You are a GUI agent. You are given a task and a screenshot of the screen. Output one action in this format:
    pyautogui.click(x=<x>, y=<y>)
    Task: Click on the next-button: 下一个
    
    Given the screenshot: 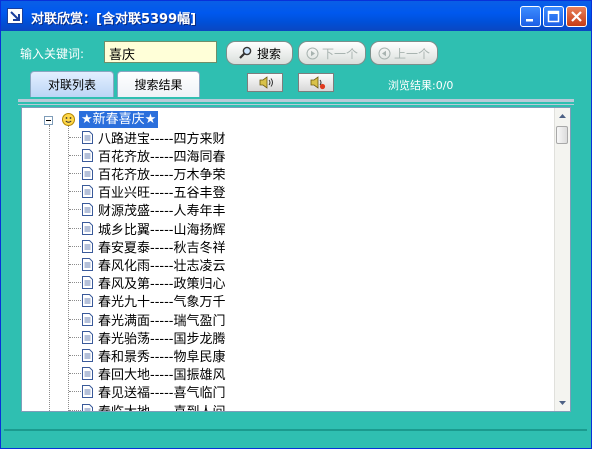 What is the action you would take?
    pyautogui.click(x=332, y=53)
    